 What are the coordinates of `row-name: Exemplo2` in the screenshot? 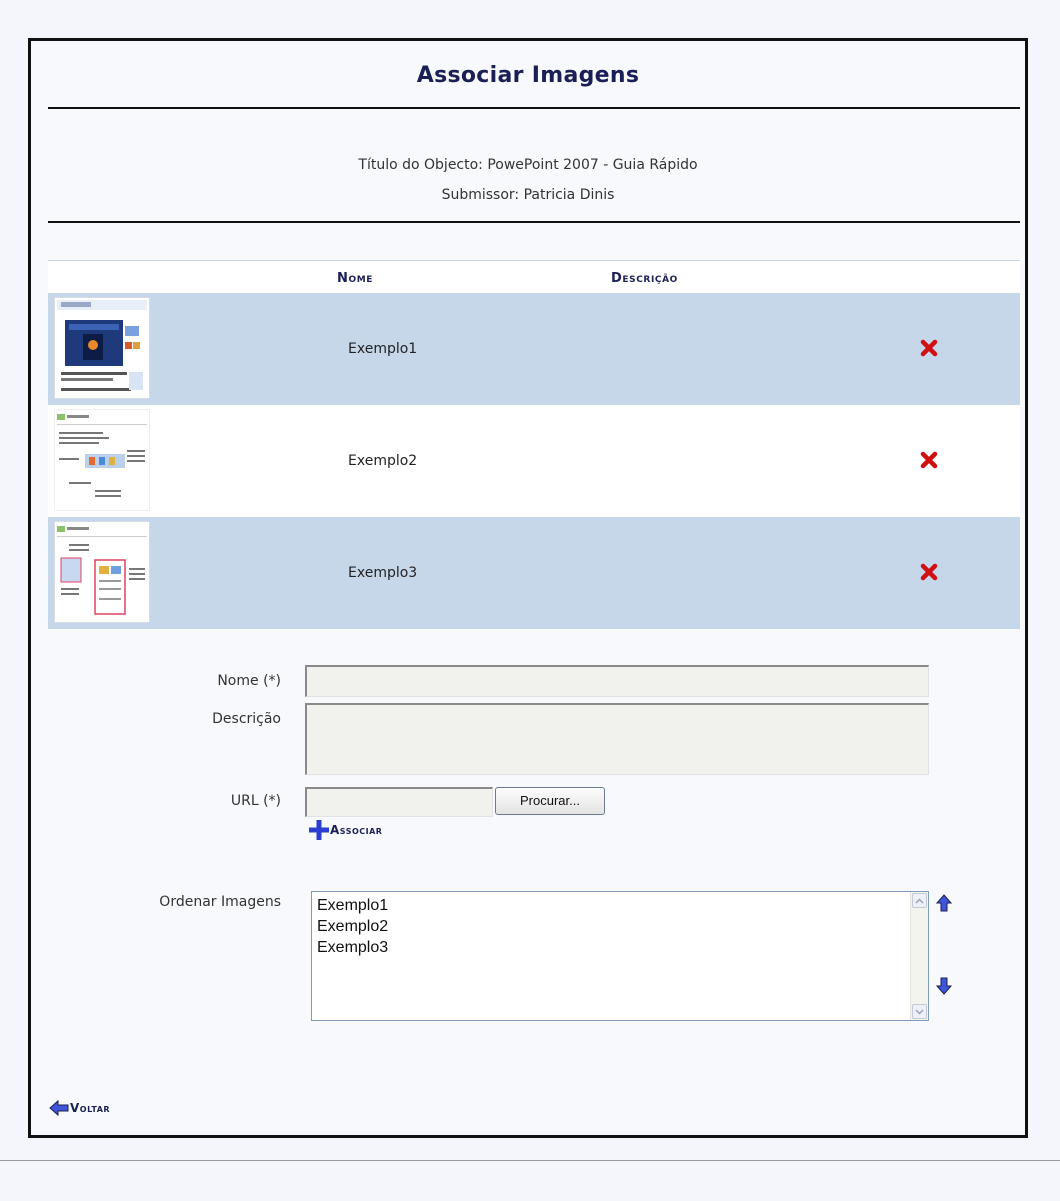 It's located at (383, 461).